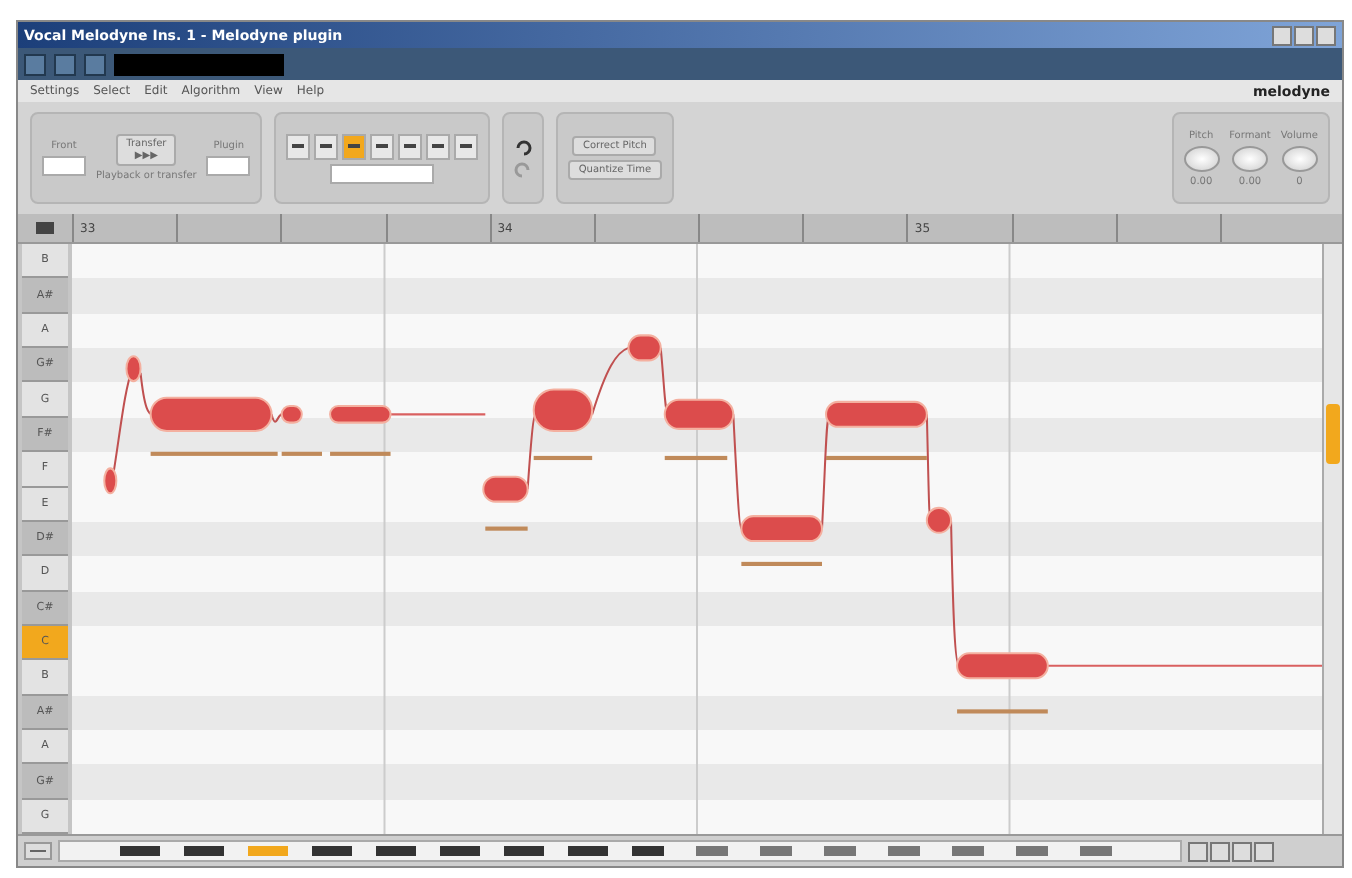 The image size is (1352, 878). I want to click on plugin-field, so click(228, 166).